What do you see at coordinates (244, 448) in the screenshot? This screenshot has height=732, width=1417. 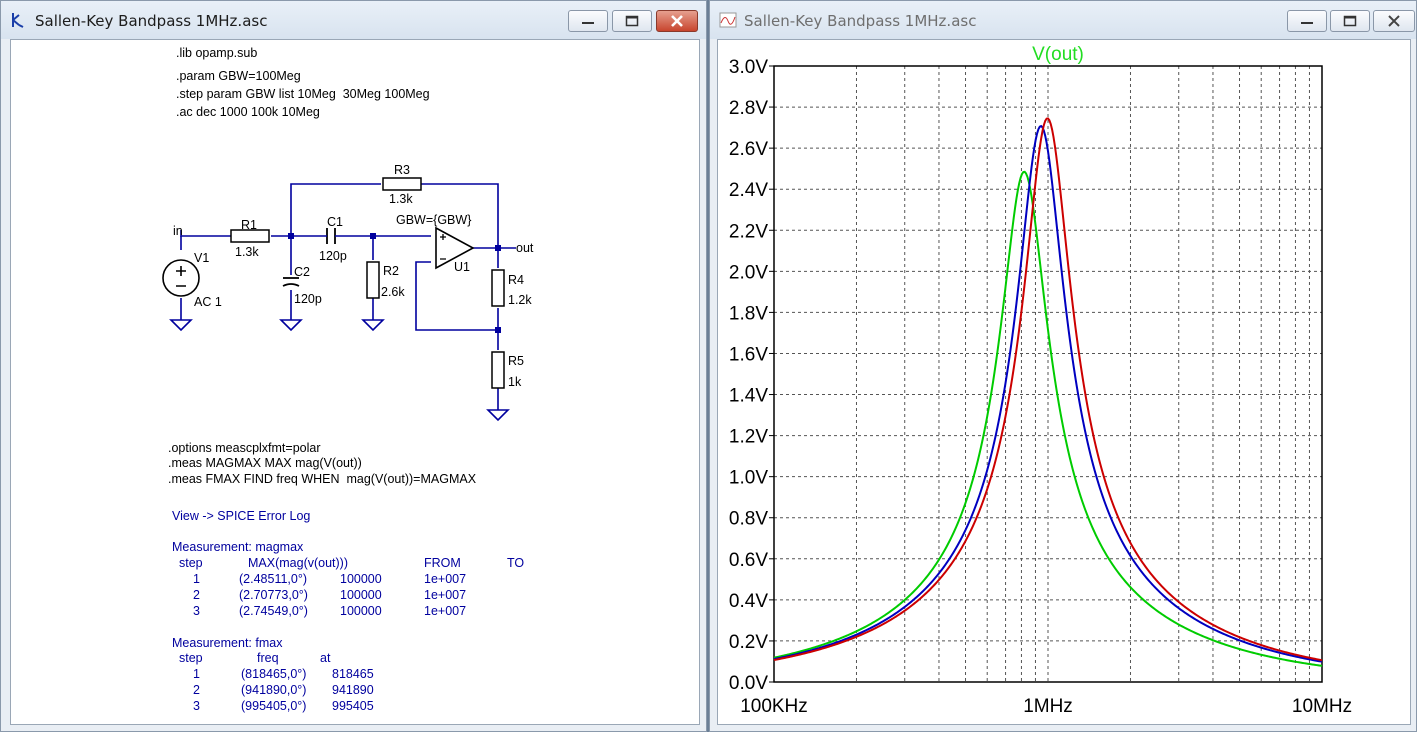 I see `directive-options: .options meascplxfmt=polar` at bounding box center [244, 448].